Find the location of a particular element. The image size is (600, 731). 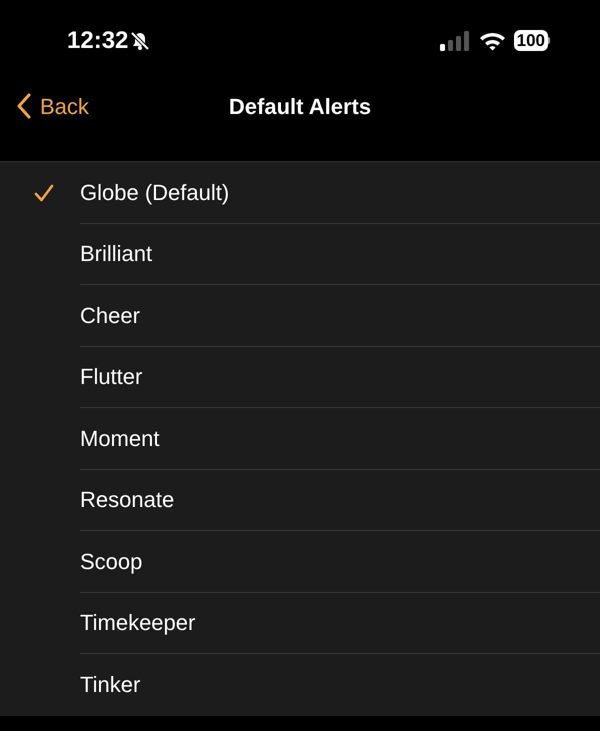

signal-icon is located at coordinates (455, 40).